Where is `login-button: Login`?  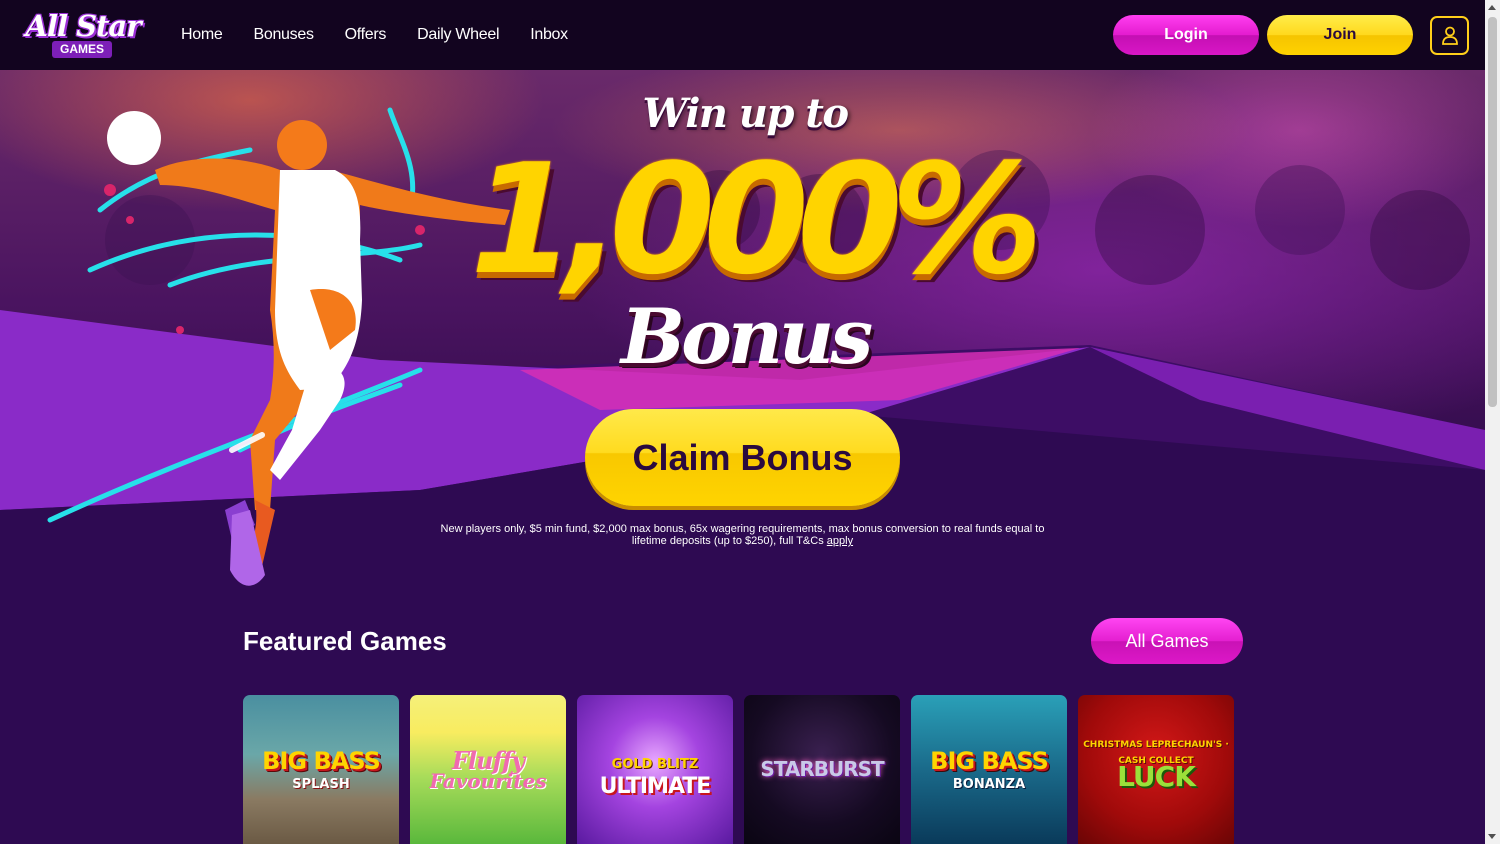
login-button: Login is located at coordinates (1186, 35).